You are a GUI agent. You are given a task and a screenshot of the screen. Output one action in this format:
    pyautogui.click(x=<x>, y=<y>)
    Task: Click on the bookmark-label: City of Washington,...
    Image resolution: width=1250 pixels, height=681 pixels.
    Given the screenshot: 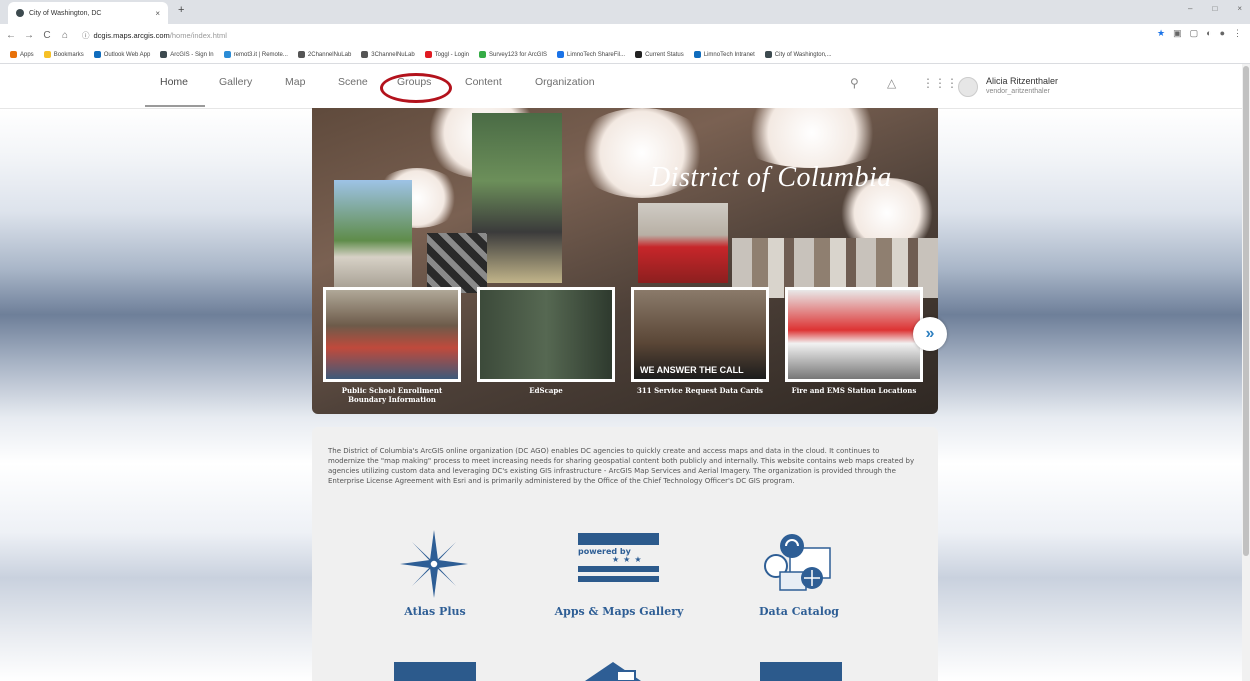 What is the action you would take?
    pyautogui.click(x=803, y=54)
    